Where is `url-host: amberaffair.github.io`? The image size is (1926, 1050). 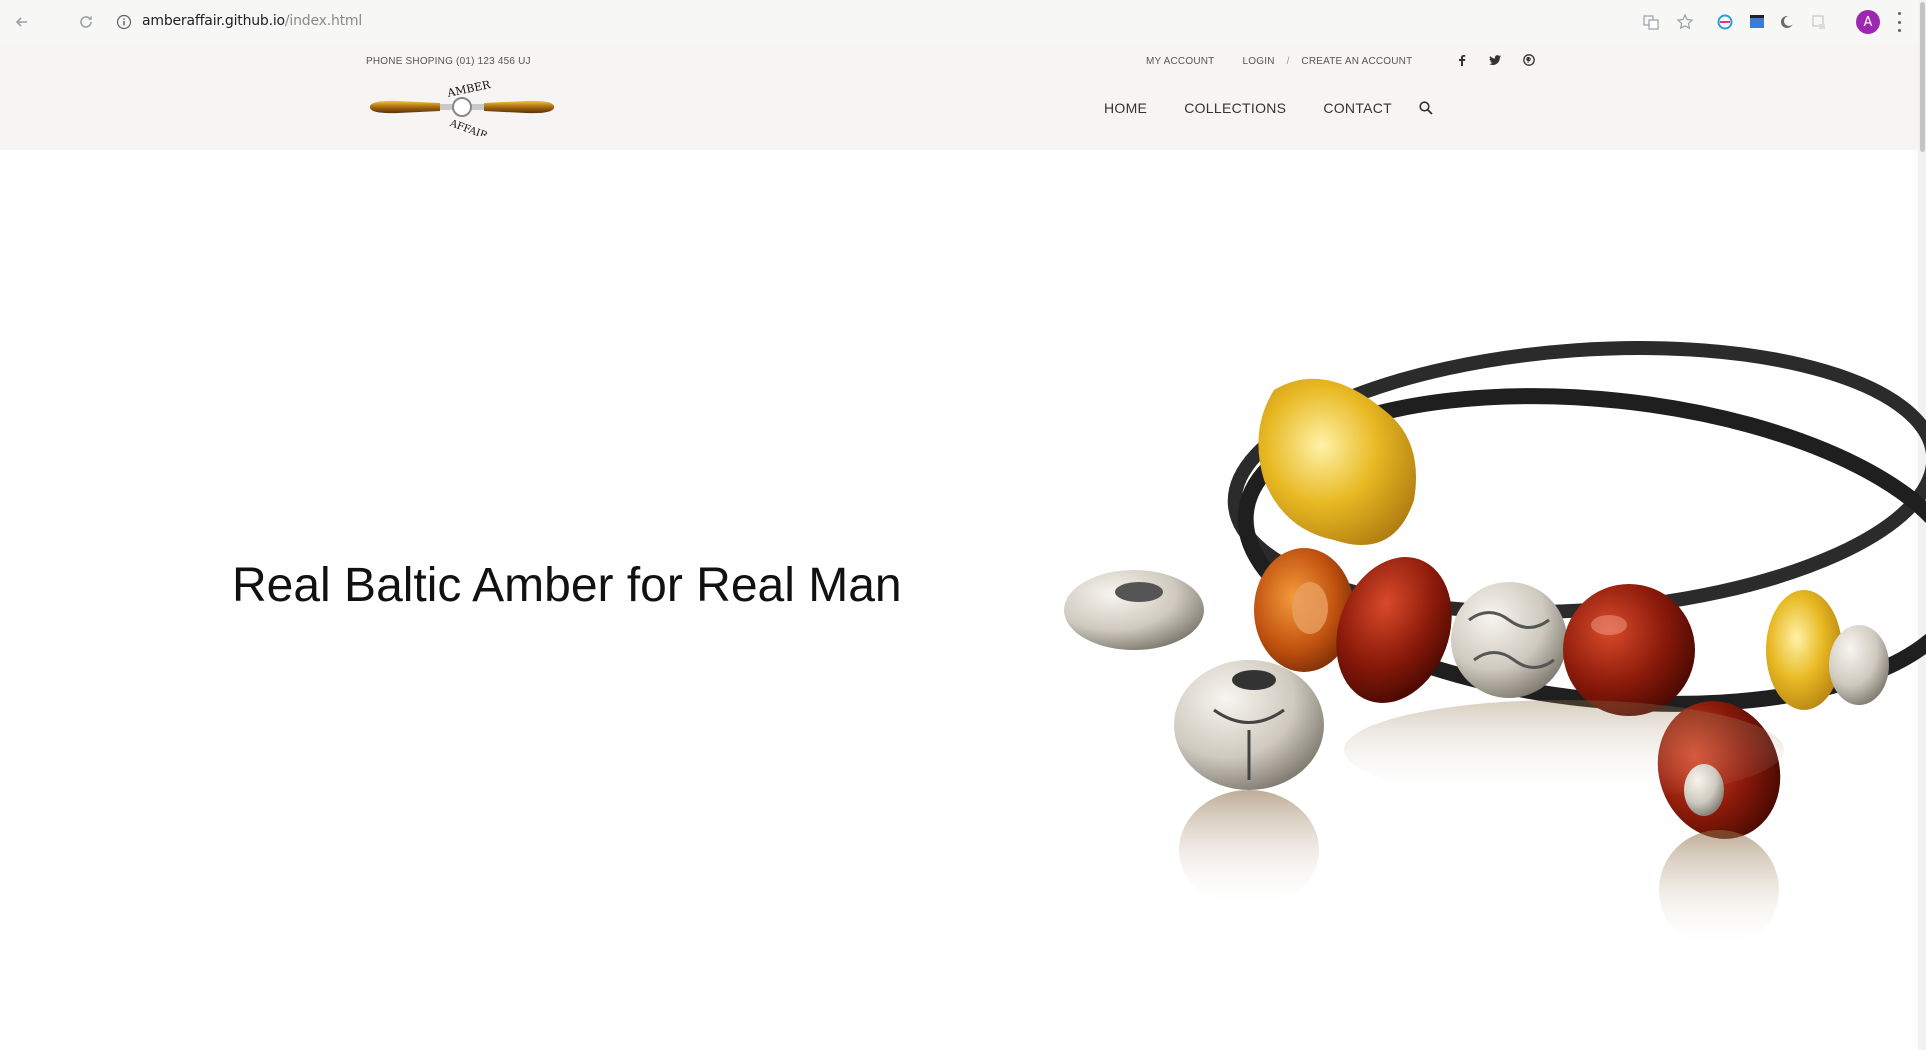
url-host: amberaffair.github.io is located at coordinates (213, 21).